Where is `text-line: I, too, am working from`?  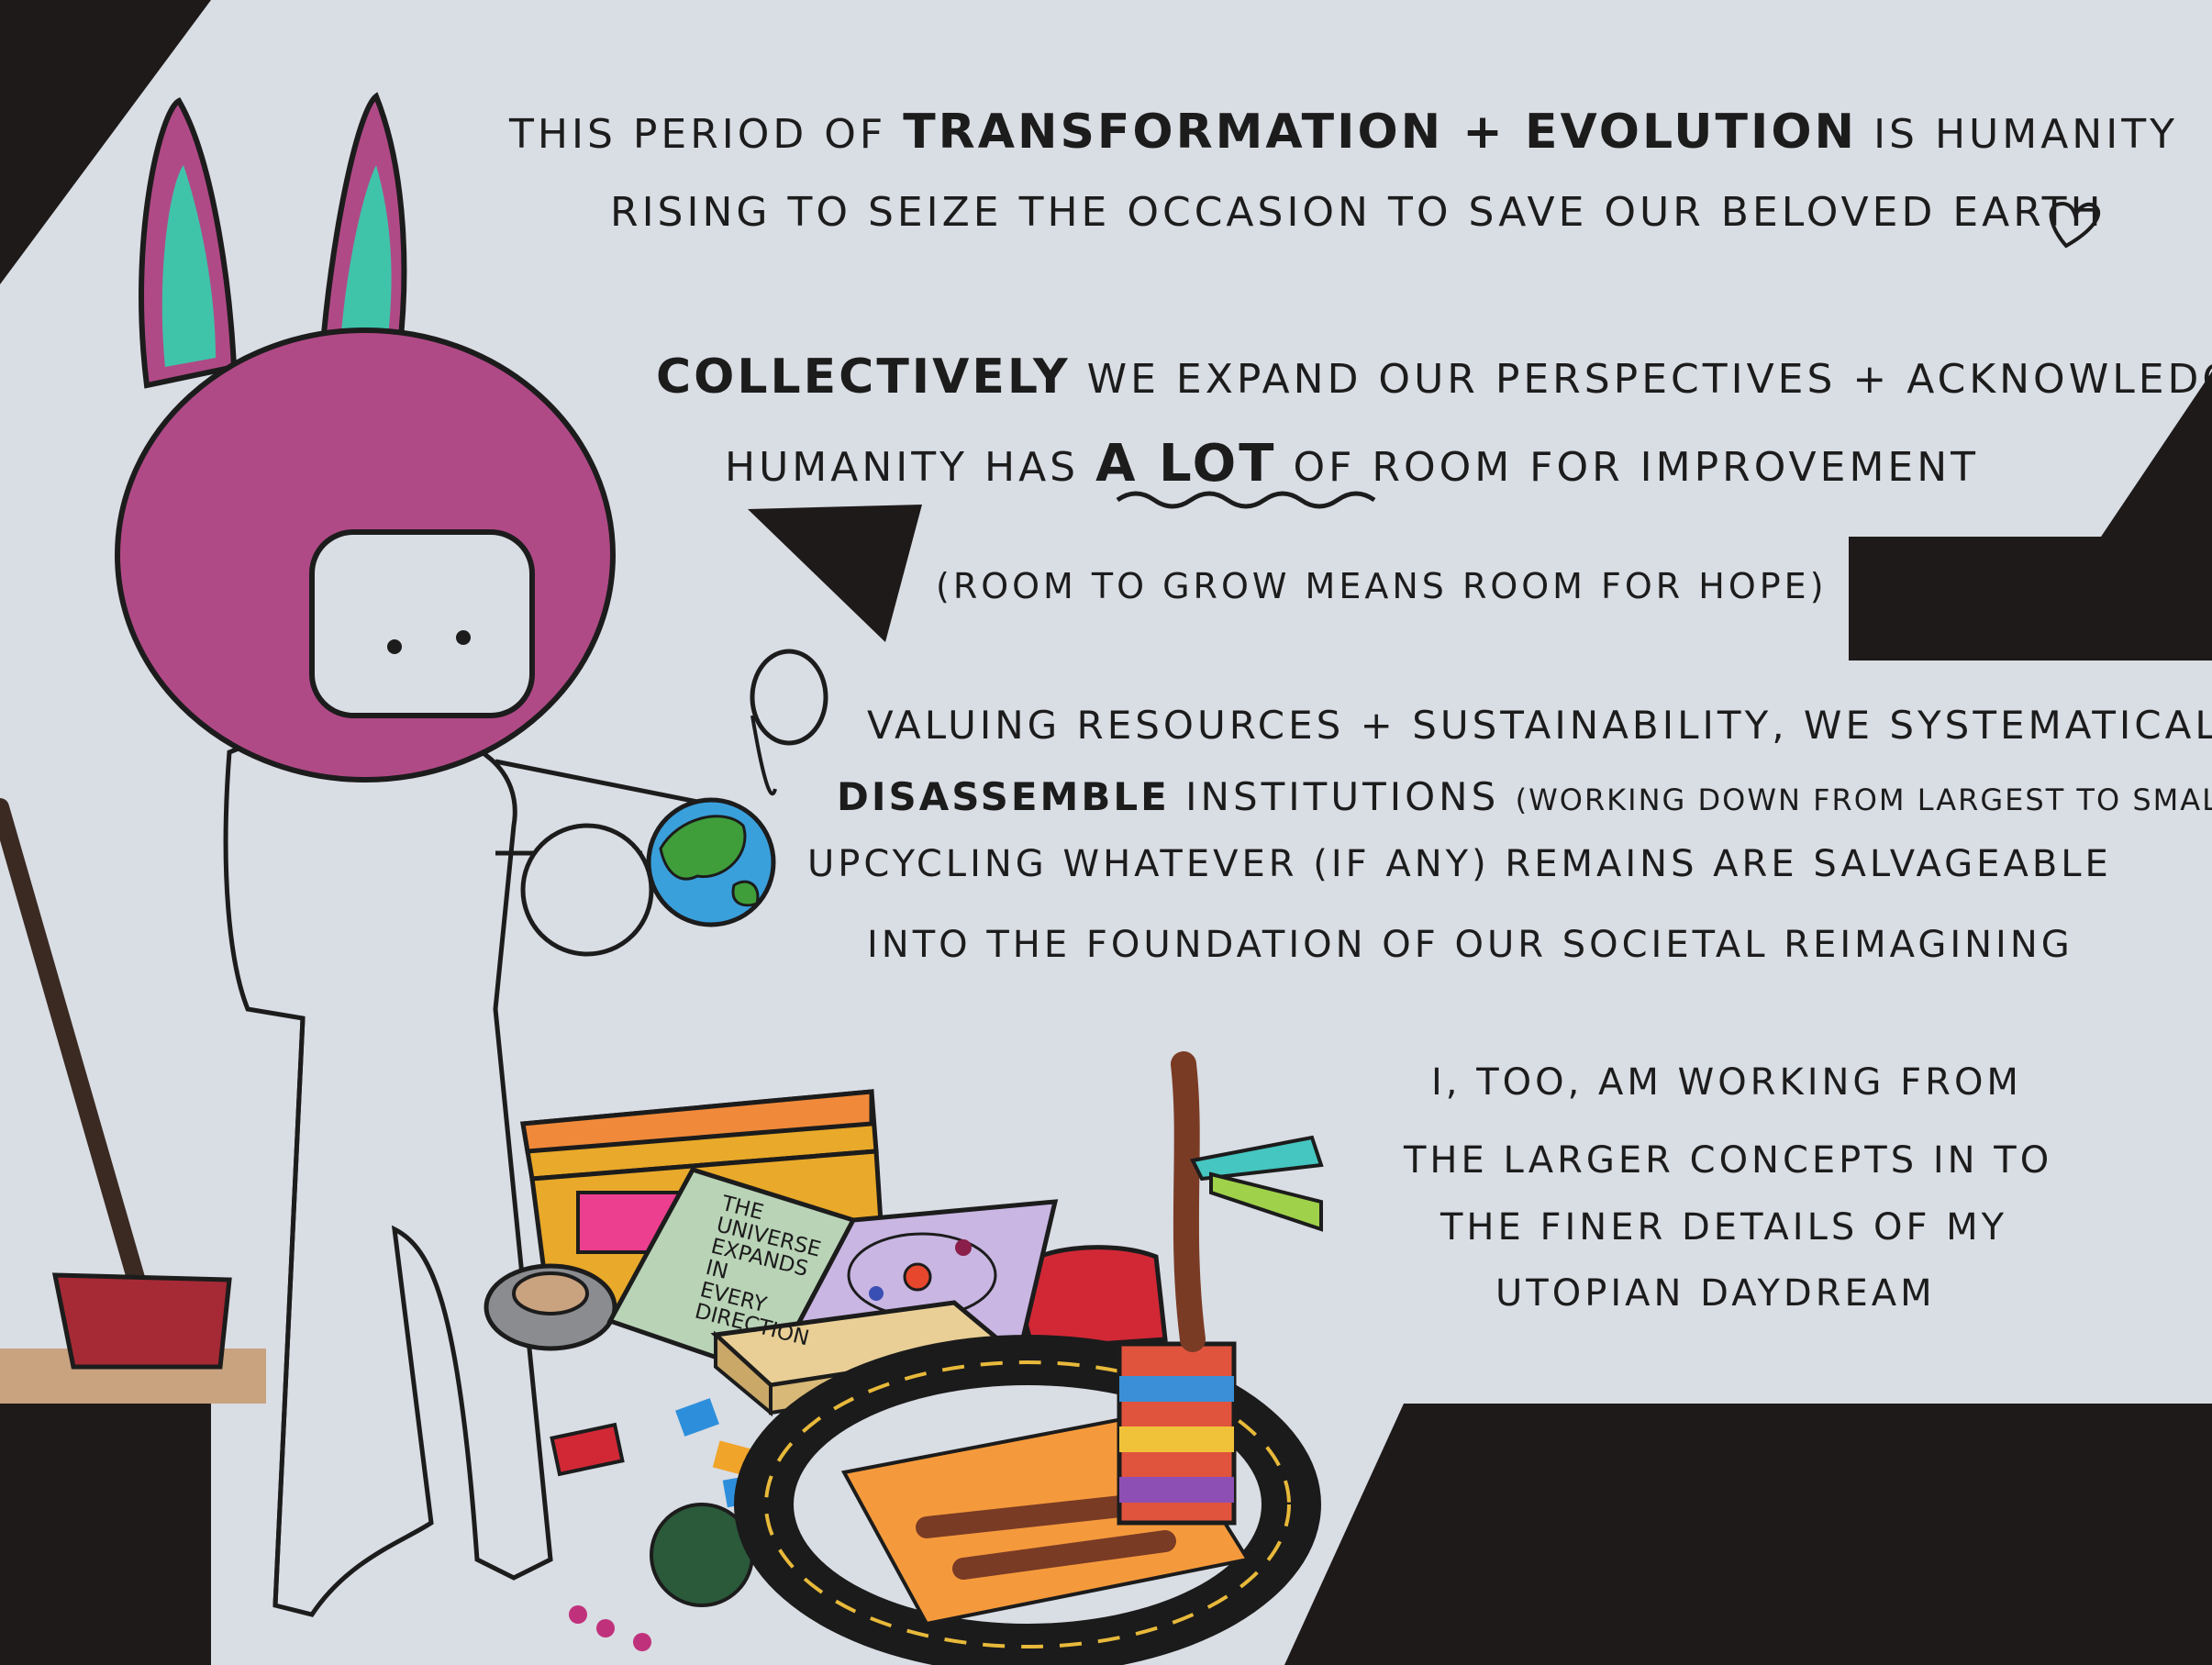 text-line: I, too, am working from is located at coordinates (1726, 1082).